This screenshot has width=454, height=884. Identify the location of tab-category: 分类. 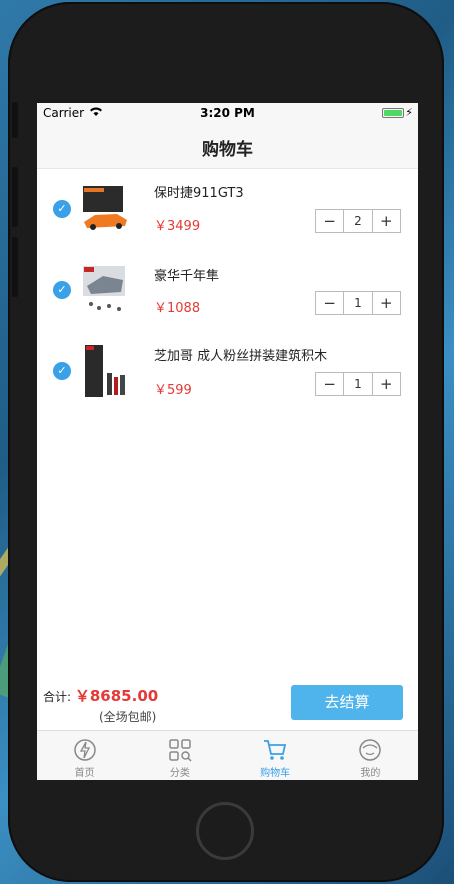
(179, 755).